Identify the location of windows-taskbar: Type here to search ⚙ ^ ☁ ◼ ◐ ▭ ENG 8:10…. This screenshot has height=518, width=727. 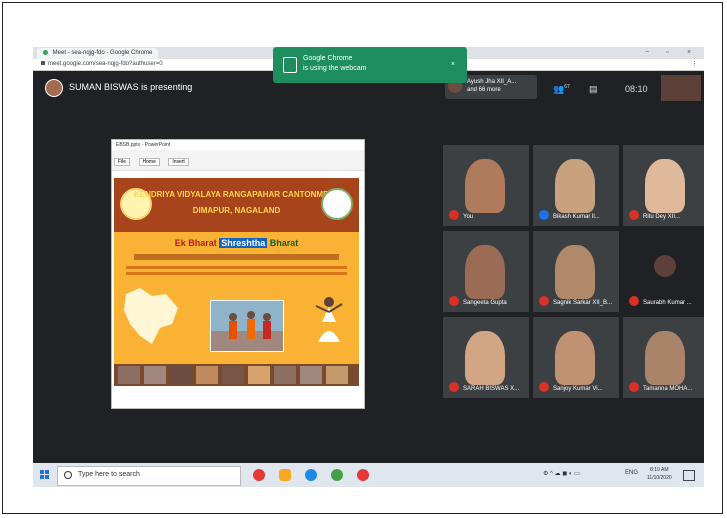
(368, 475).